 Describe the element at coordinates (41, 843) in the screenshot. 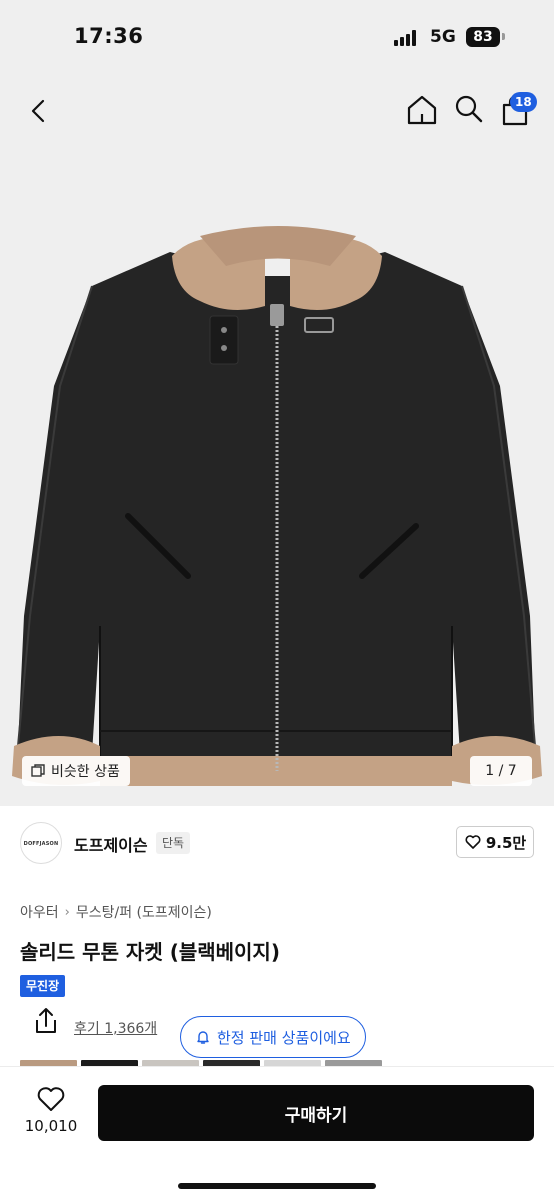

I see `brand-logo: DOFFJASON` at that location.